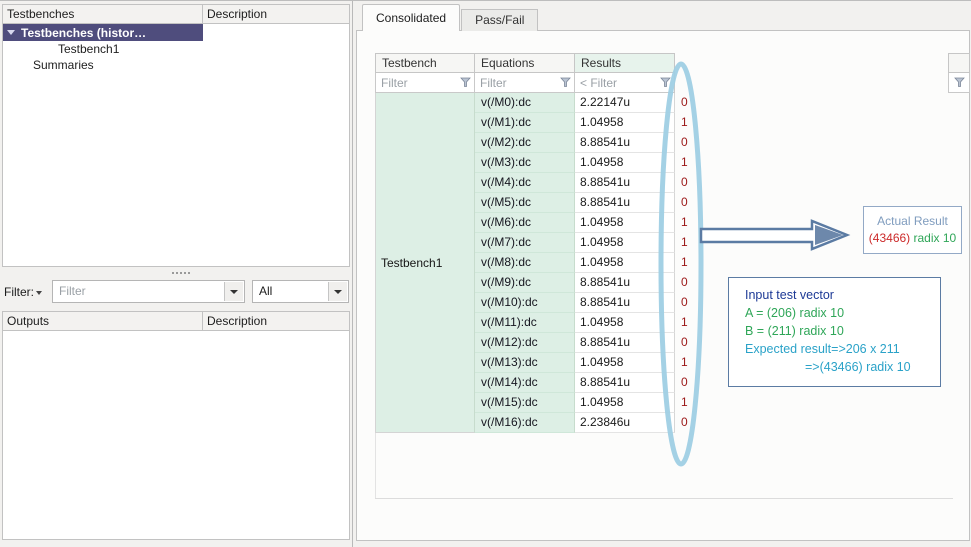  I want to click on outputs-column-header: Outputs, so click(103, 321).